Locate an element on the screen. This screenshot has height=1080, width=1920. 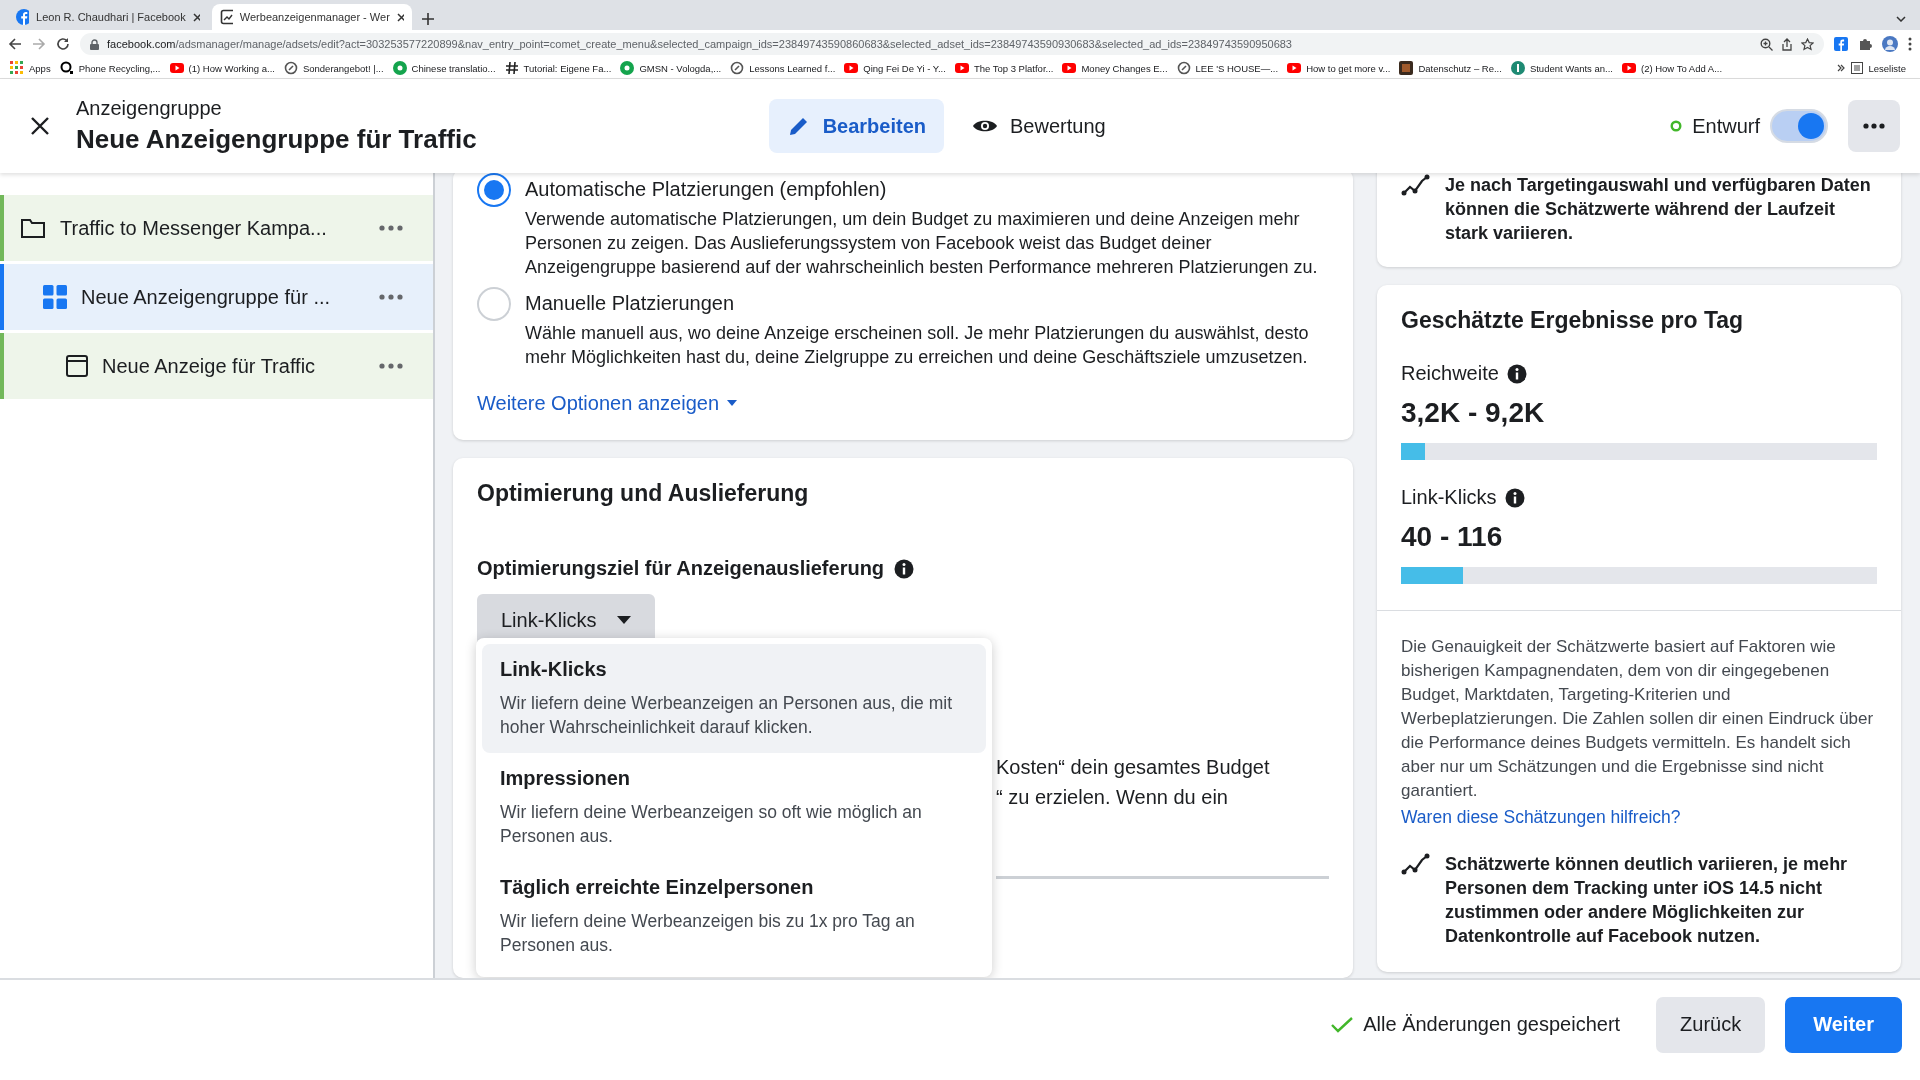
list-icon is located at coordinates (1856, 68).